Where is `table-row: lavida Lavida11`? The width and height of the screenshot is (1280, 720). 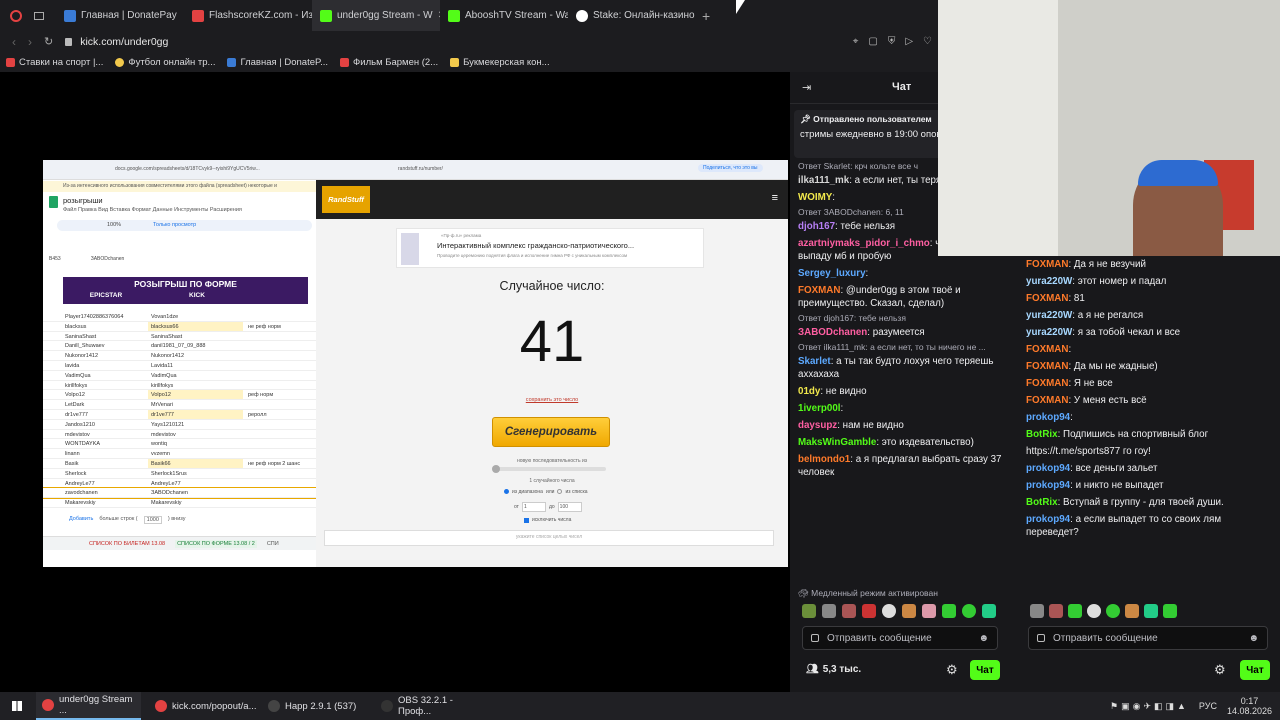
table-row: lavida Lavida11 is located at coordinates (179, 366).